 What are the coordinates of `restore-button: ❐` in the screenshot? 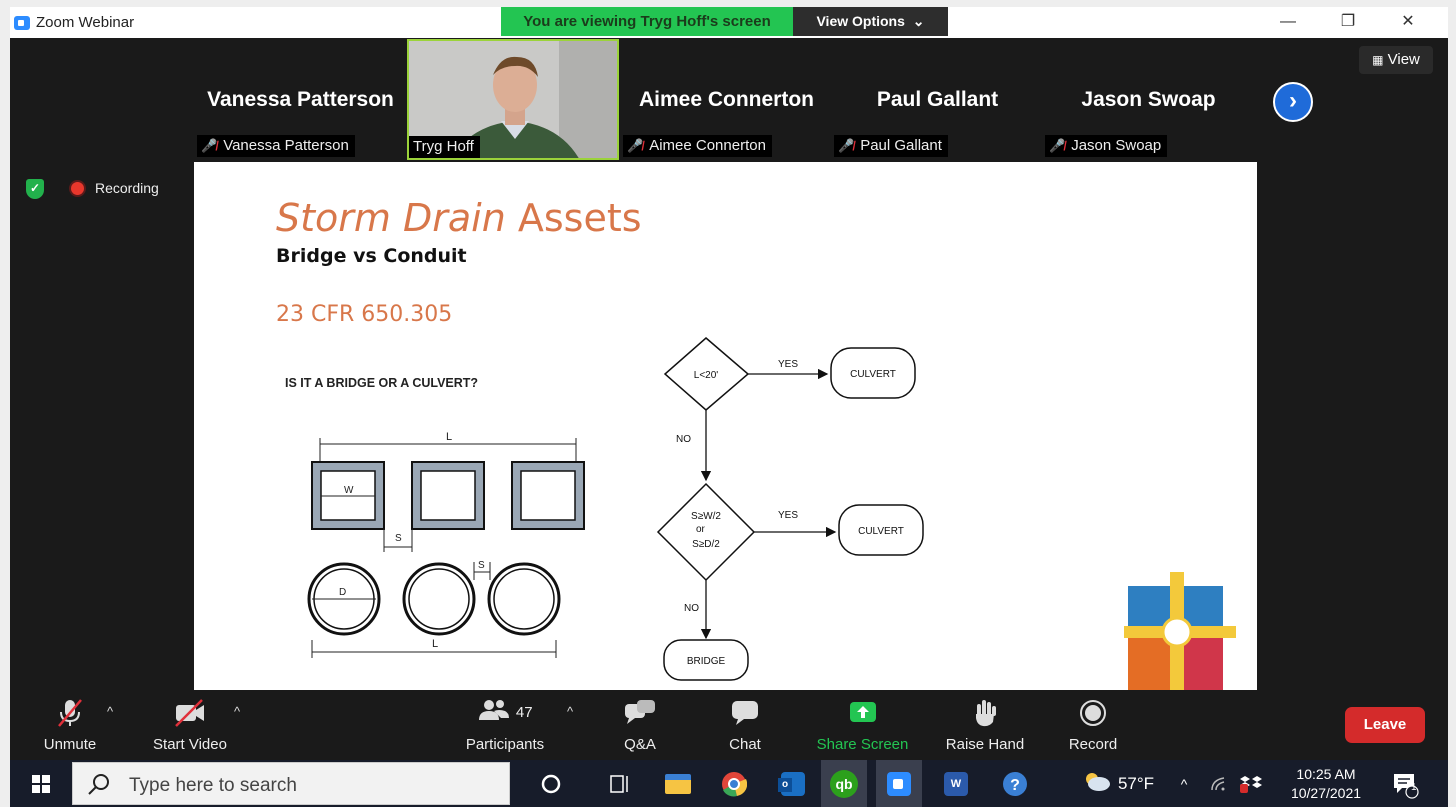 It's located at (1348, 22).